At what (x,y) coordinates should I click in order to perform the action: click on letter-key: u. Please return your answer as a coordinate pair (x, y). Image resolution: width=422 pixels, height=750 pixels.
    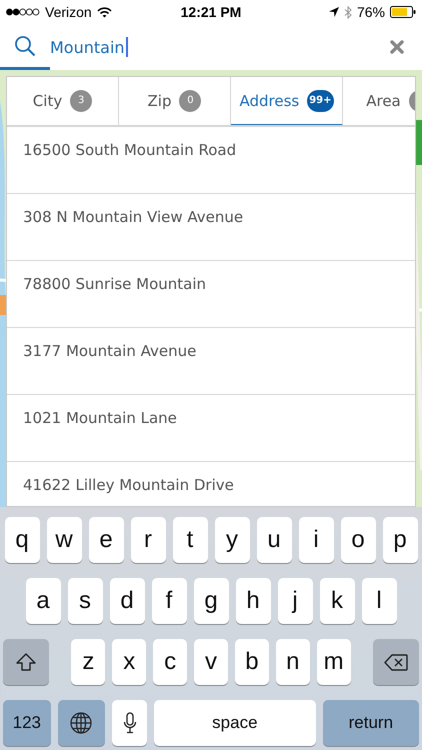
    Looking at the image, I should click on (274, 540).